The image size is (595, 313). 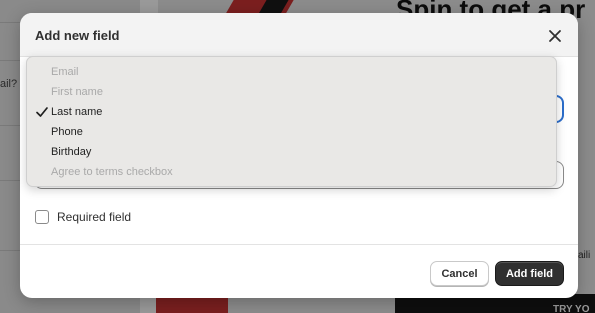 I want to click on modal-title: Add new field, so click(x=77, y=35).